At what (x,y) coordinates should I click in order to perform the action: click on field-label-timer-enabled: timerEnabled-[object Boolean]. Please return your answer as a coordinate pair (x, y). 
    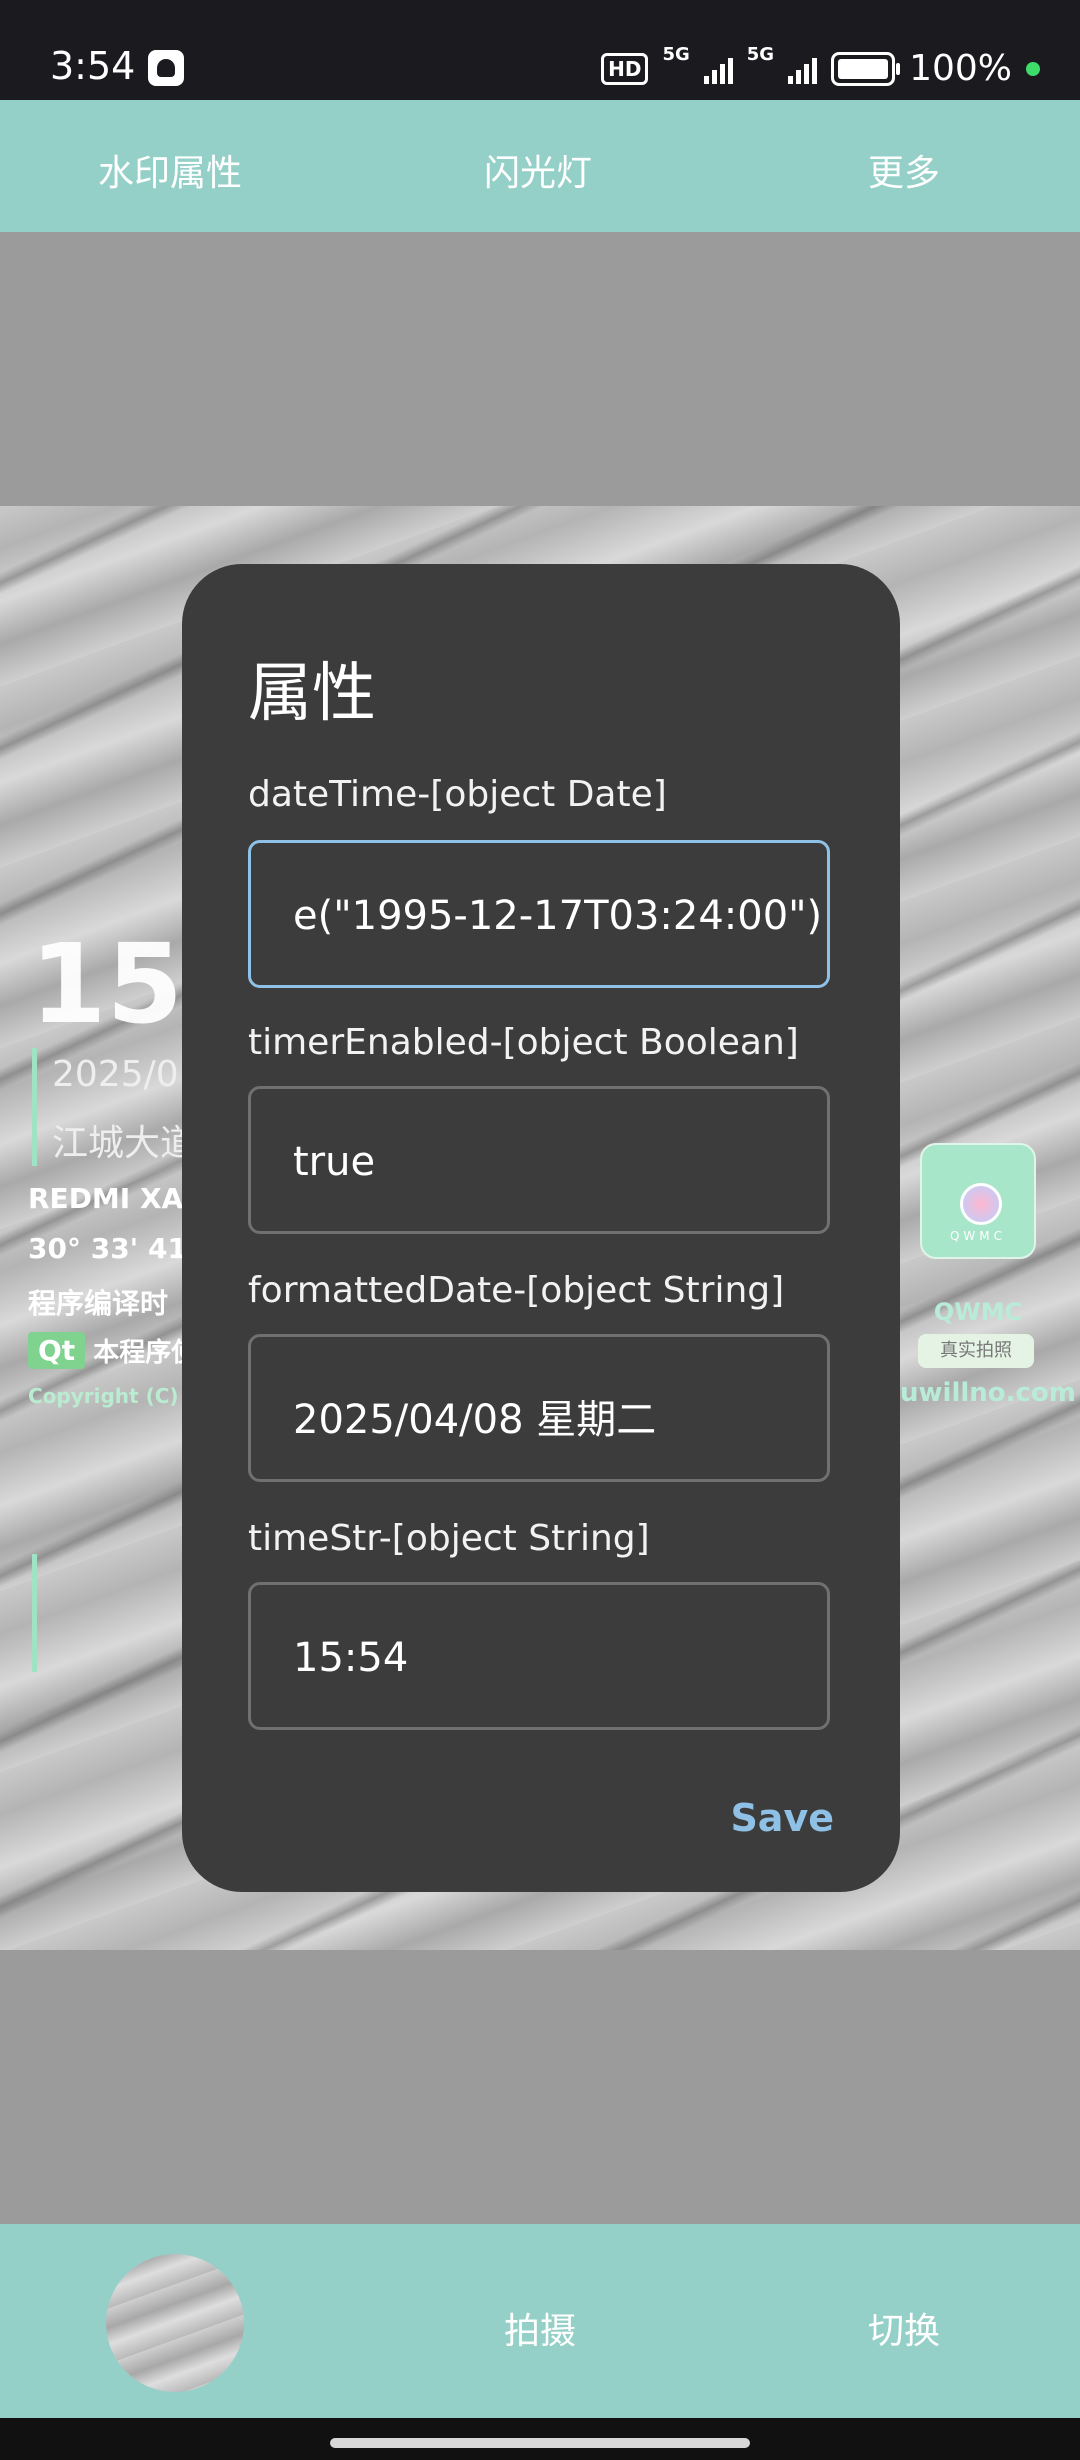
    Looking at the image, I should click on (523, 1042).